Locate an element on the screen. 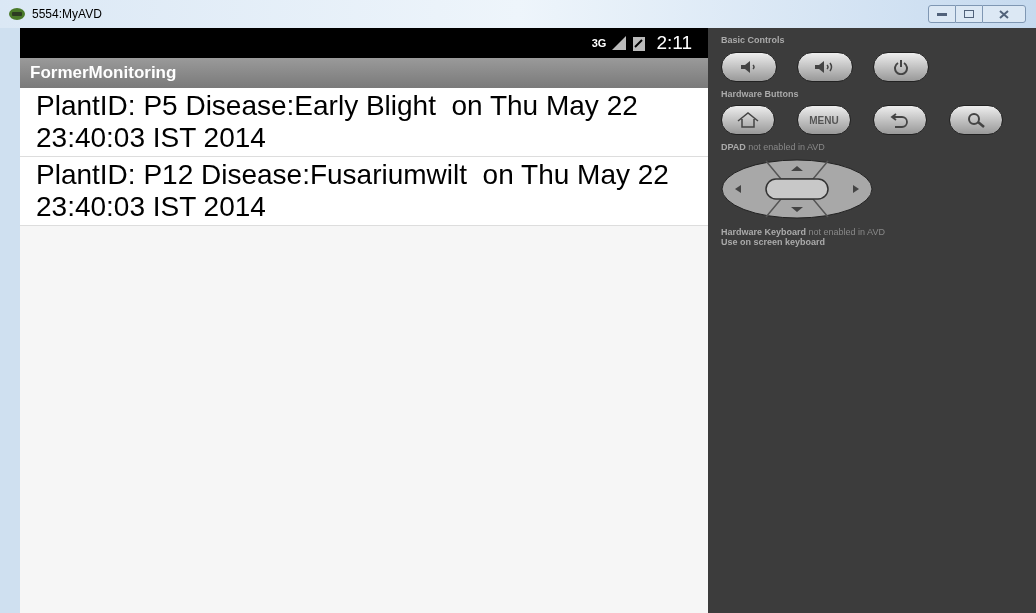 The image size is (1036, 613). minimize-button is located at coordinates (942, 14).